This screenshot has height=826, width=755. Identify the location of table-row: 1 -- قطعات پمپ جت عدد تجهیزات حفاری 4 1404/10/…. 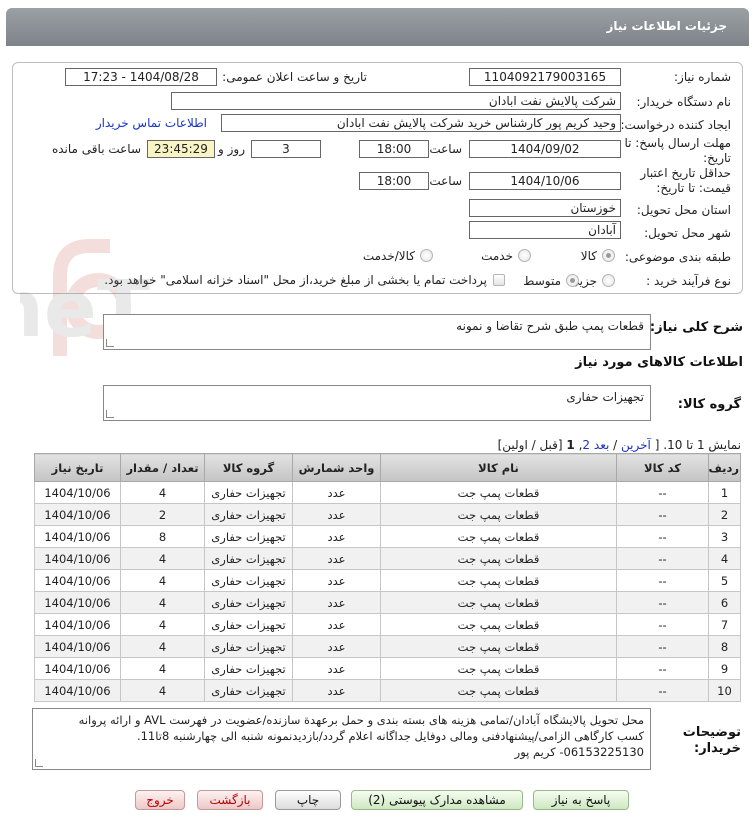
(387, 492).